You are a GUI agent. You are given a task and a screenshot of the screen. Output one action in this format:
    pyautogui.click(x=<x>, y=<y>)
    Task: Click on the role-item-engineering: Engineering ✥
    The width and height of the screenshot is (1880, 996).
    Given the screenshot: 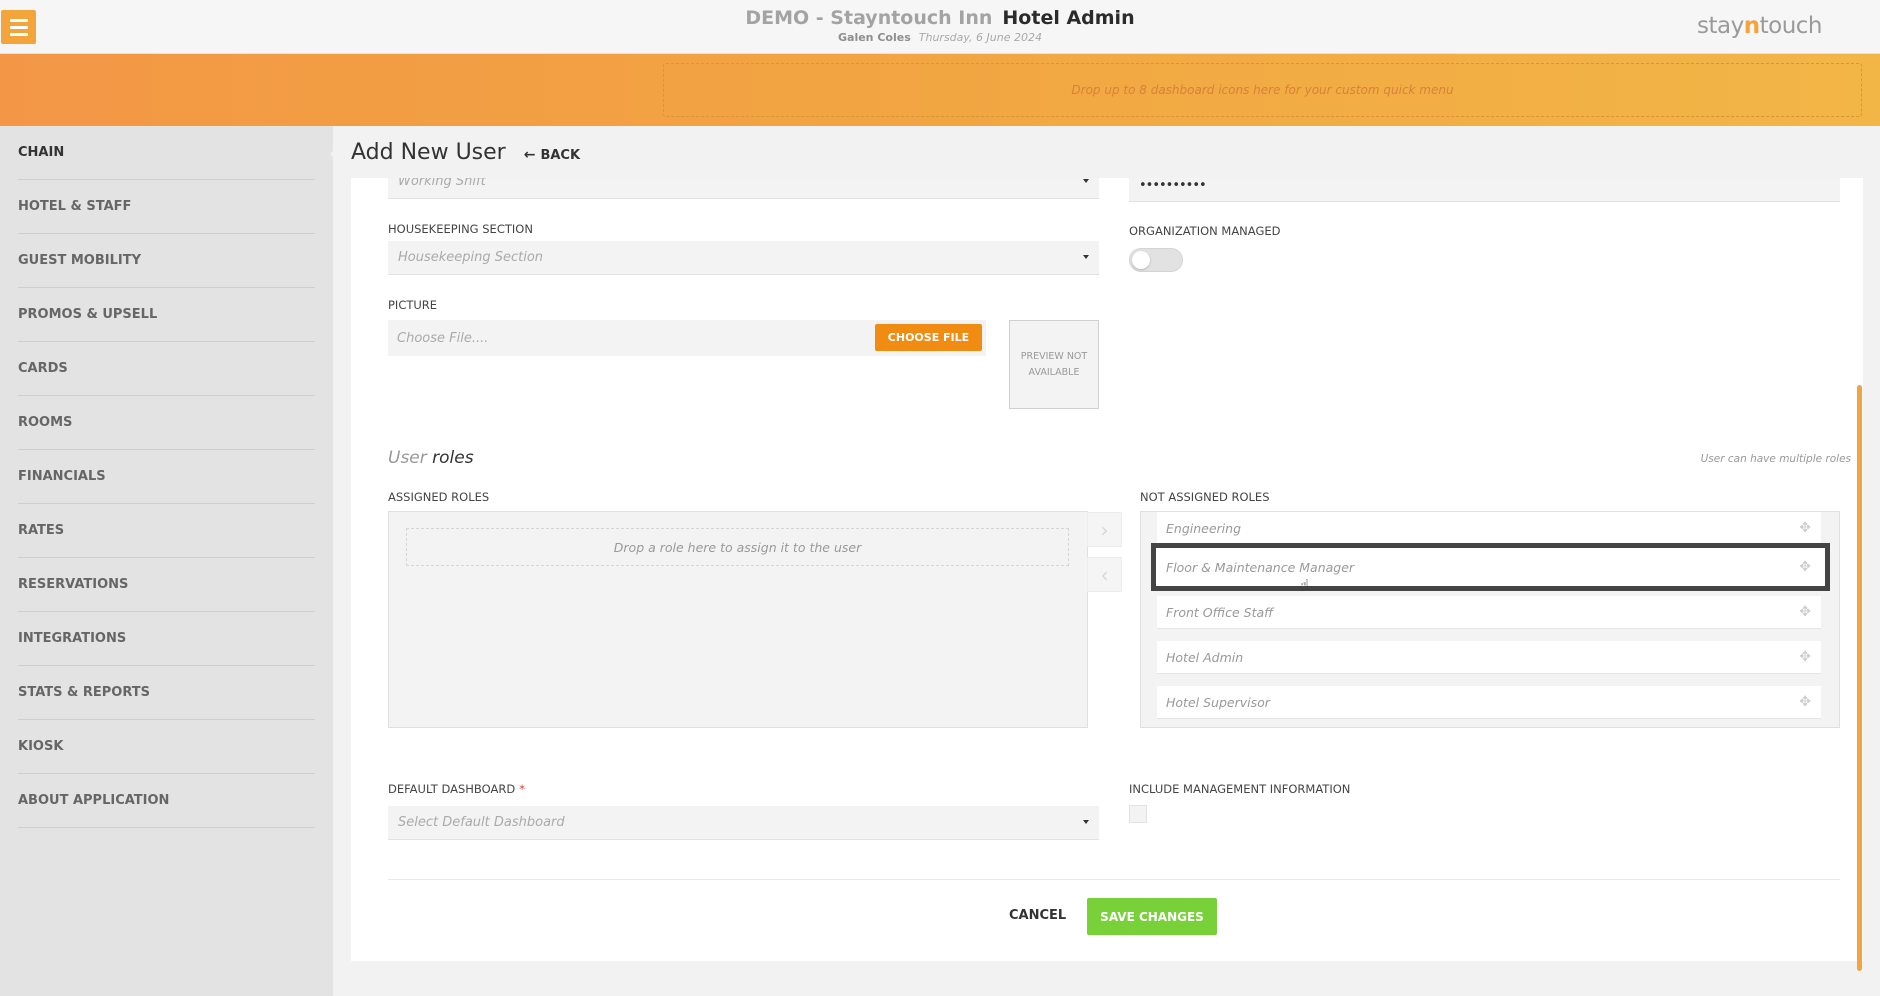 What is the action you would take?
    pyautogui.click(x=1489, y=528)
    